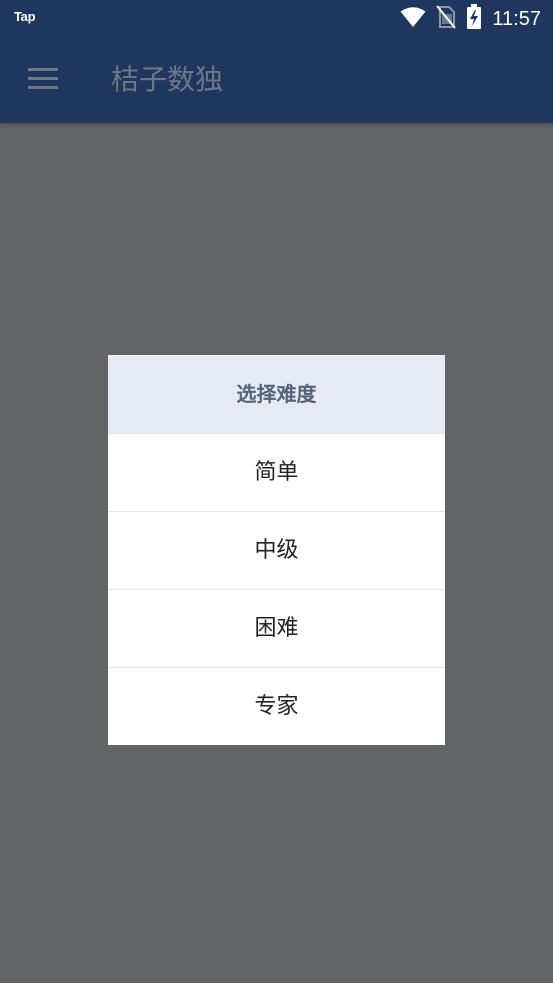  What do you see at coordinates (276, 628) in the screenshot?
I see `option-hard: 困难` at bounding box center [276, 628].